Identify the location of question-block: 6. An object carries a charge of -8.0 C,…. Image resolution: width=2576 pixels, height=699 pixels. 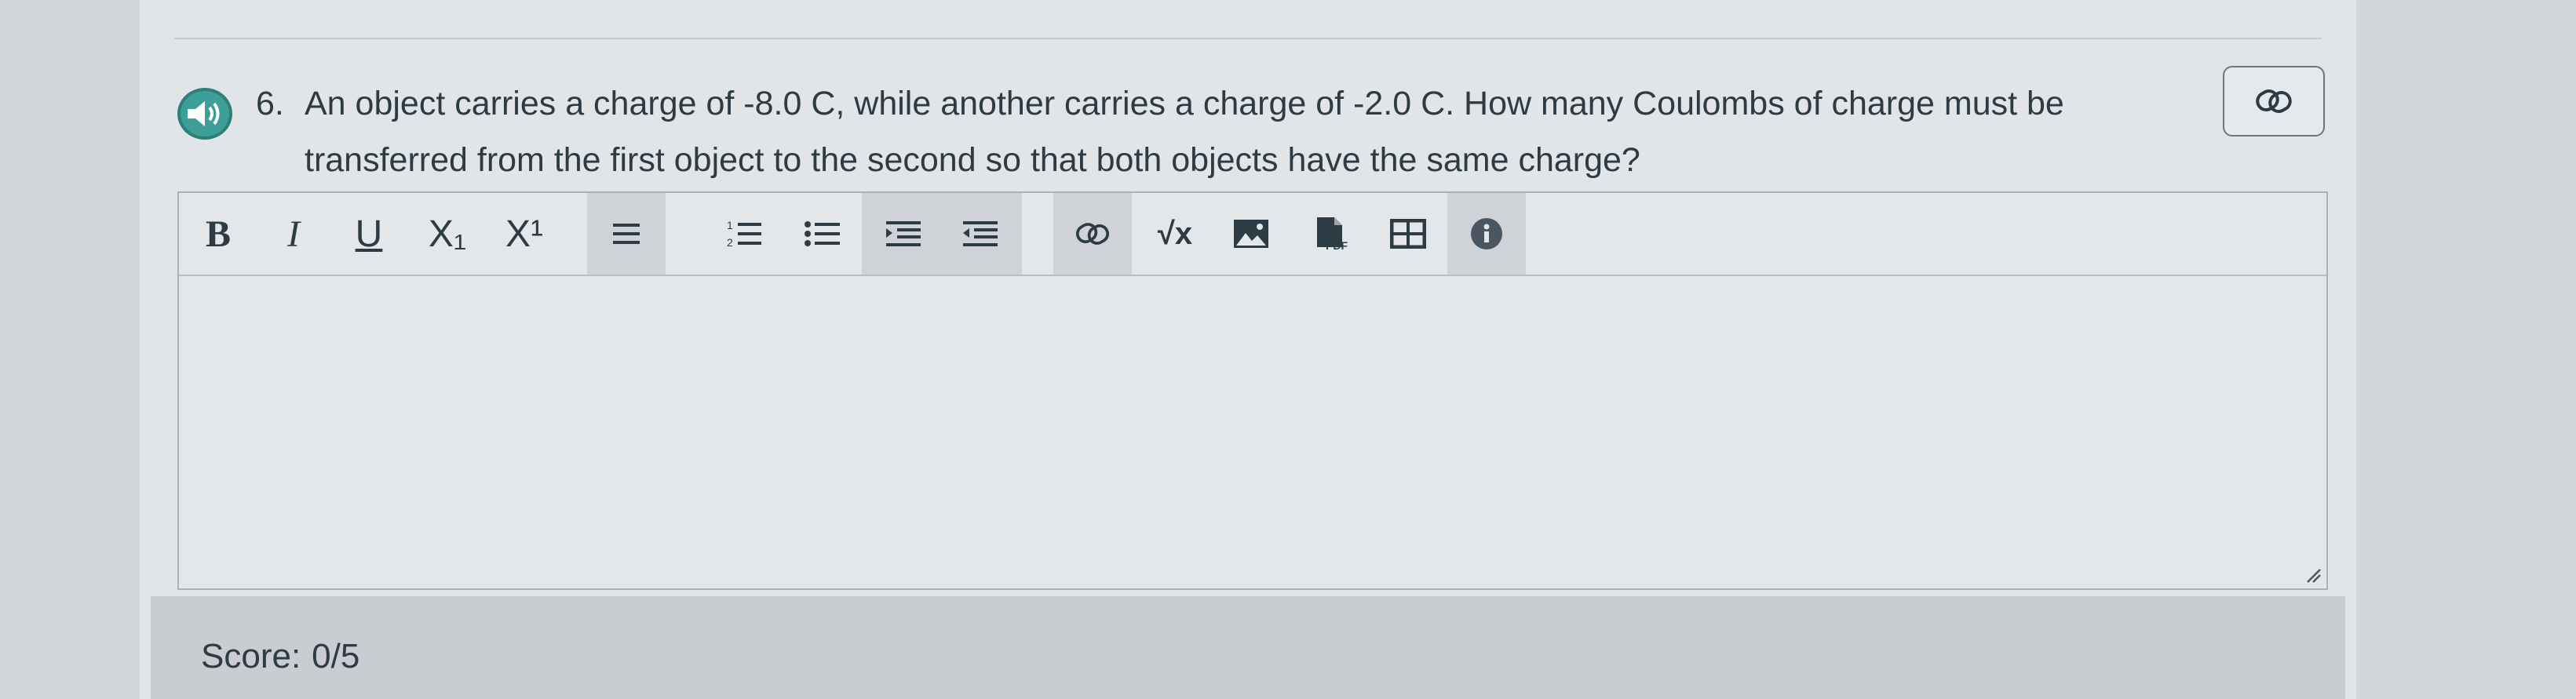
(1225, 131).